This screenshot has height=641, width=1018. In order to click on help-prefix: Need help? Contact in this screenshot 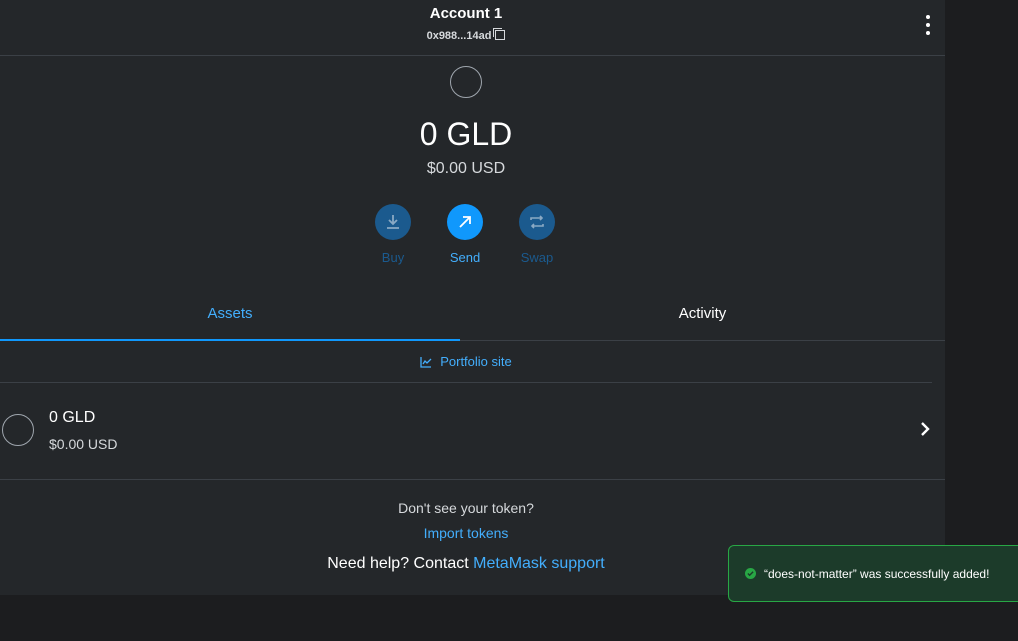, I will do `click(400, 563)`.